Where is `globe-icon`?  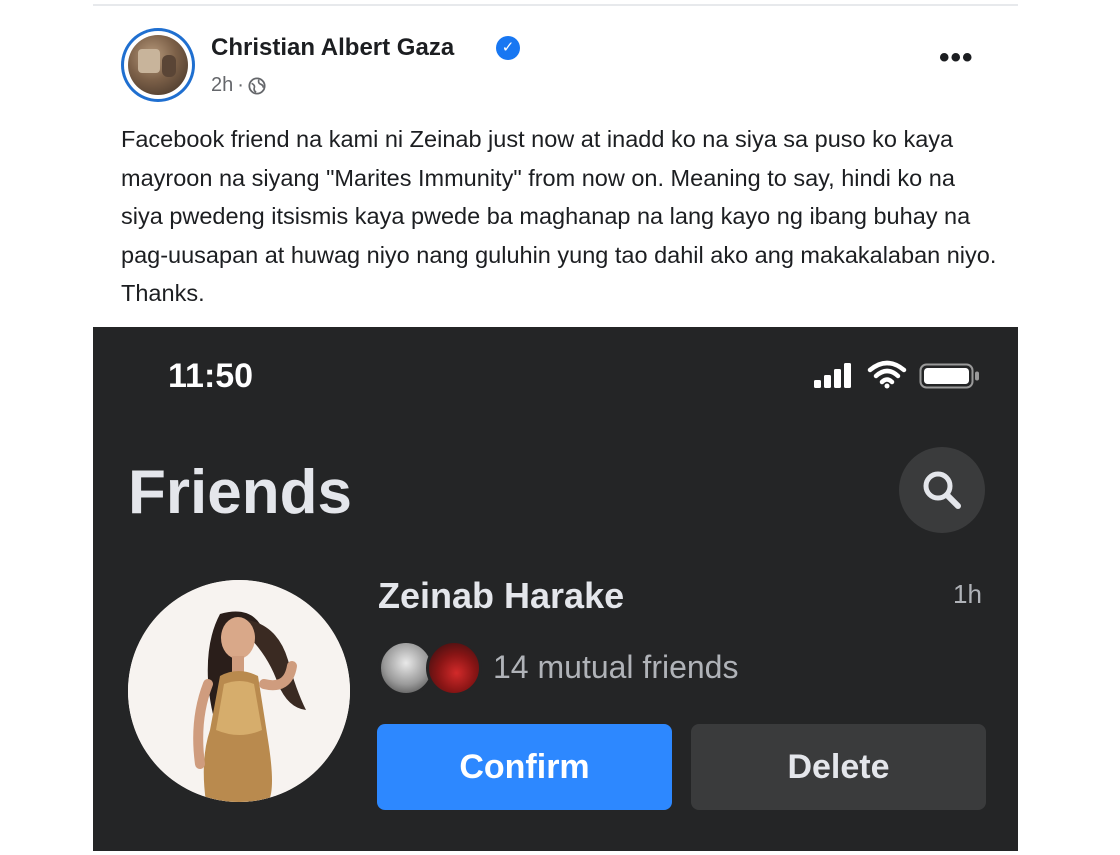 globe-icon is located at coordinates (257, 85).